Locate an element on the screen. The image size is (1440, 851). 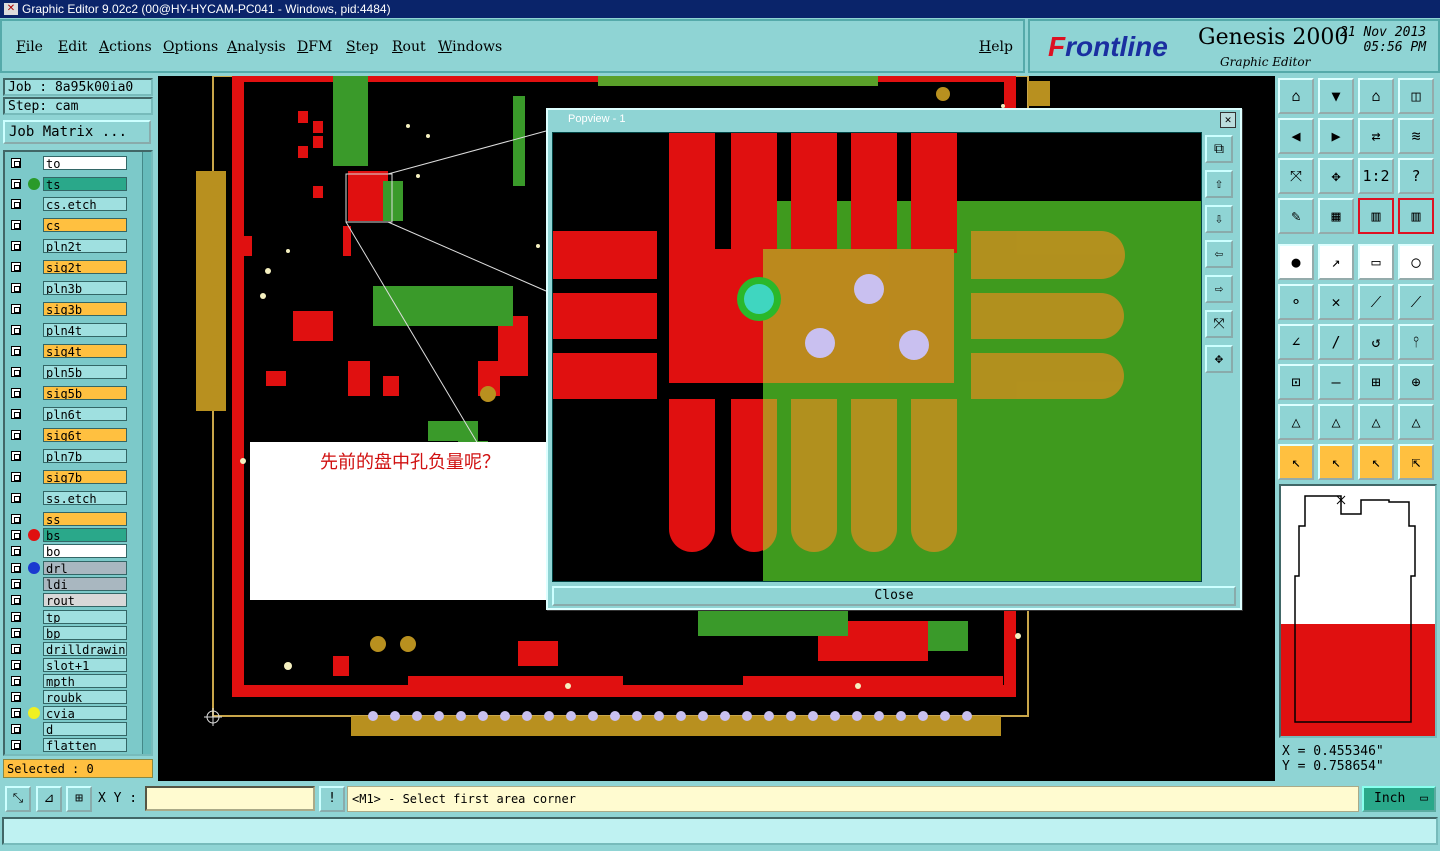
tool-button-icon: ⇄ is located at coordinates (1376, 136).